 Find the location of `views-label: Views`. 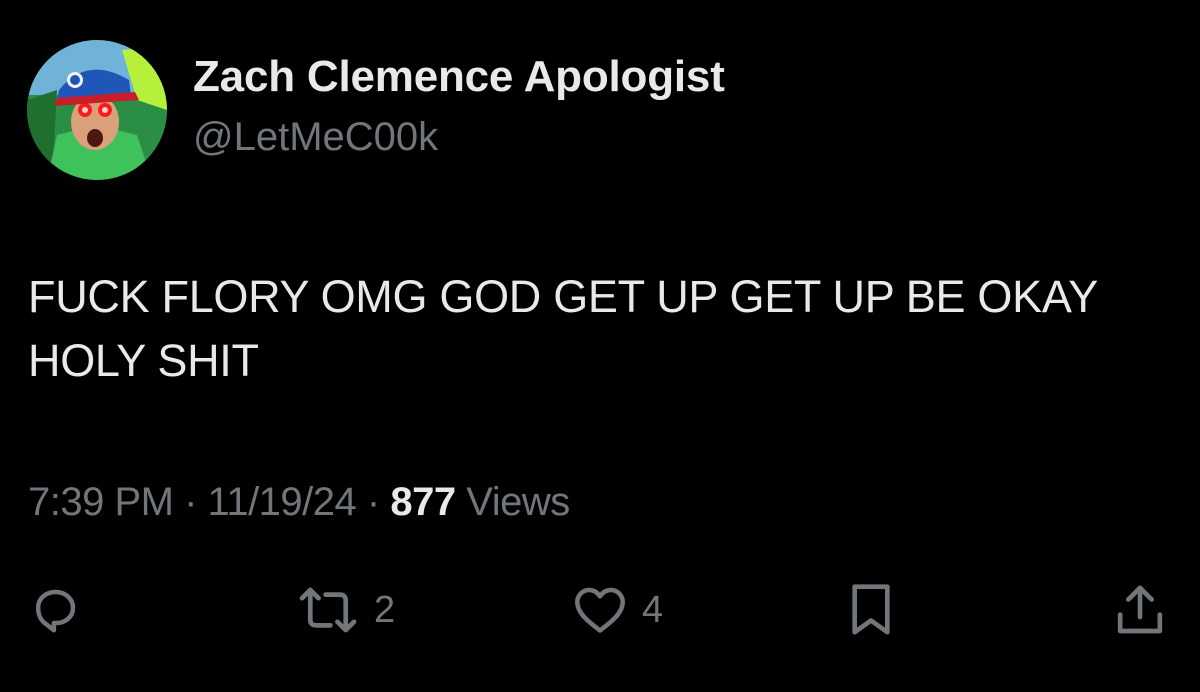

views-label: Views is located at coordinates (518, 502).